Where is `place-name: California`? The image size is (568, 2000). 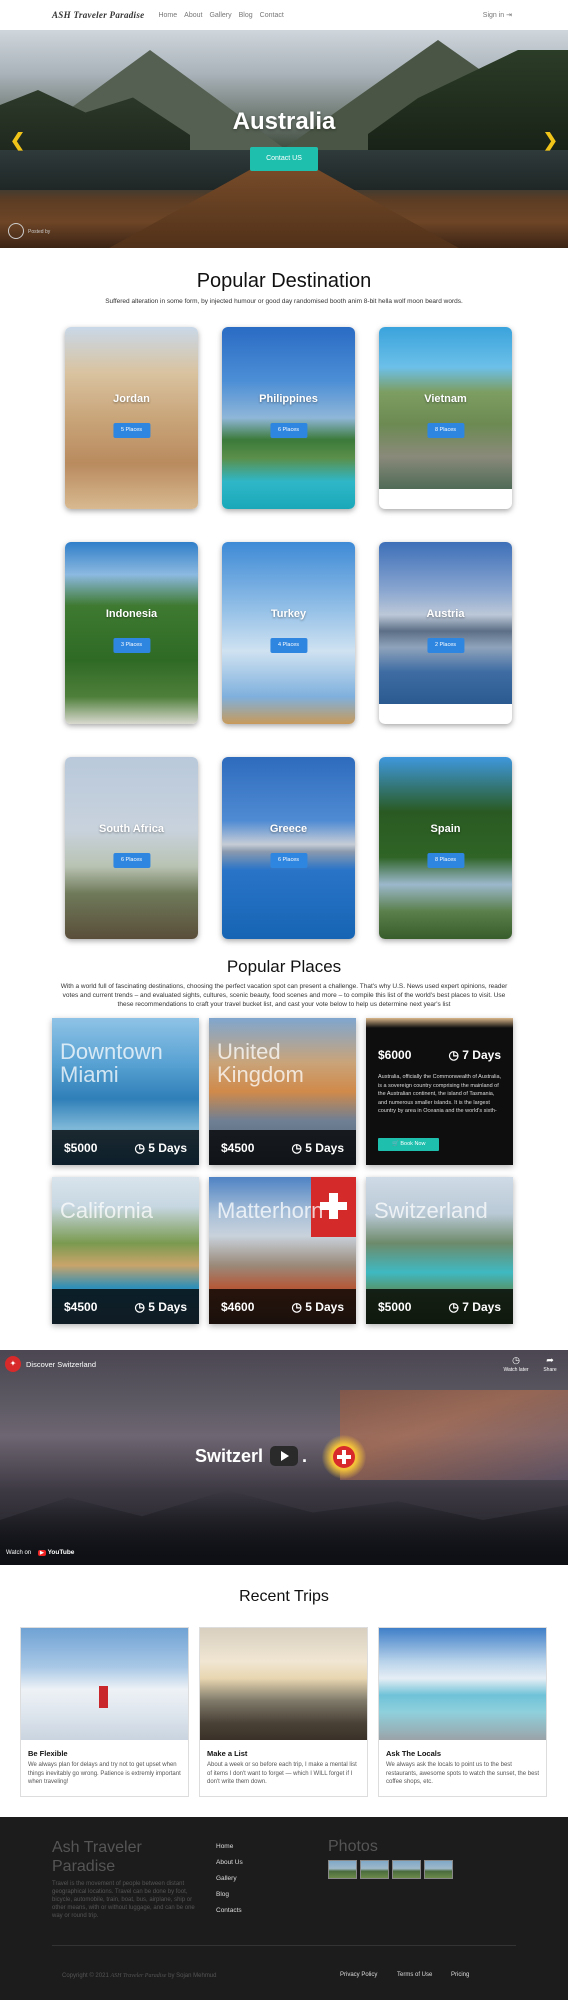 place-name: California is located at coordinates (106, 1210).